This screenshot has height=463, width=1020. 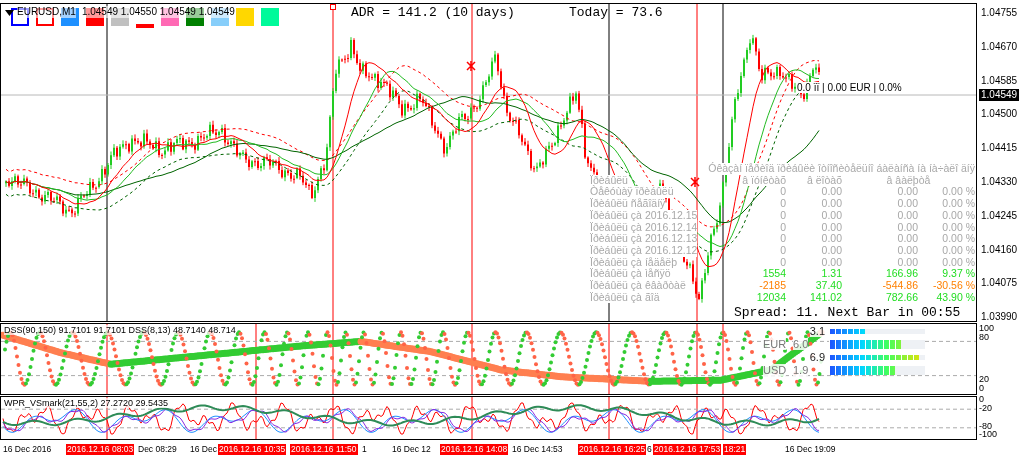 What do you see at coordinates (772, 286) in the screenshot?
I see `table-cell: -2185` at bounding box center [772, 286].